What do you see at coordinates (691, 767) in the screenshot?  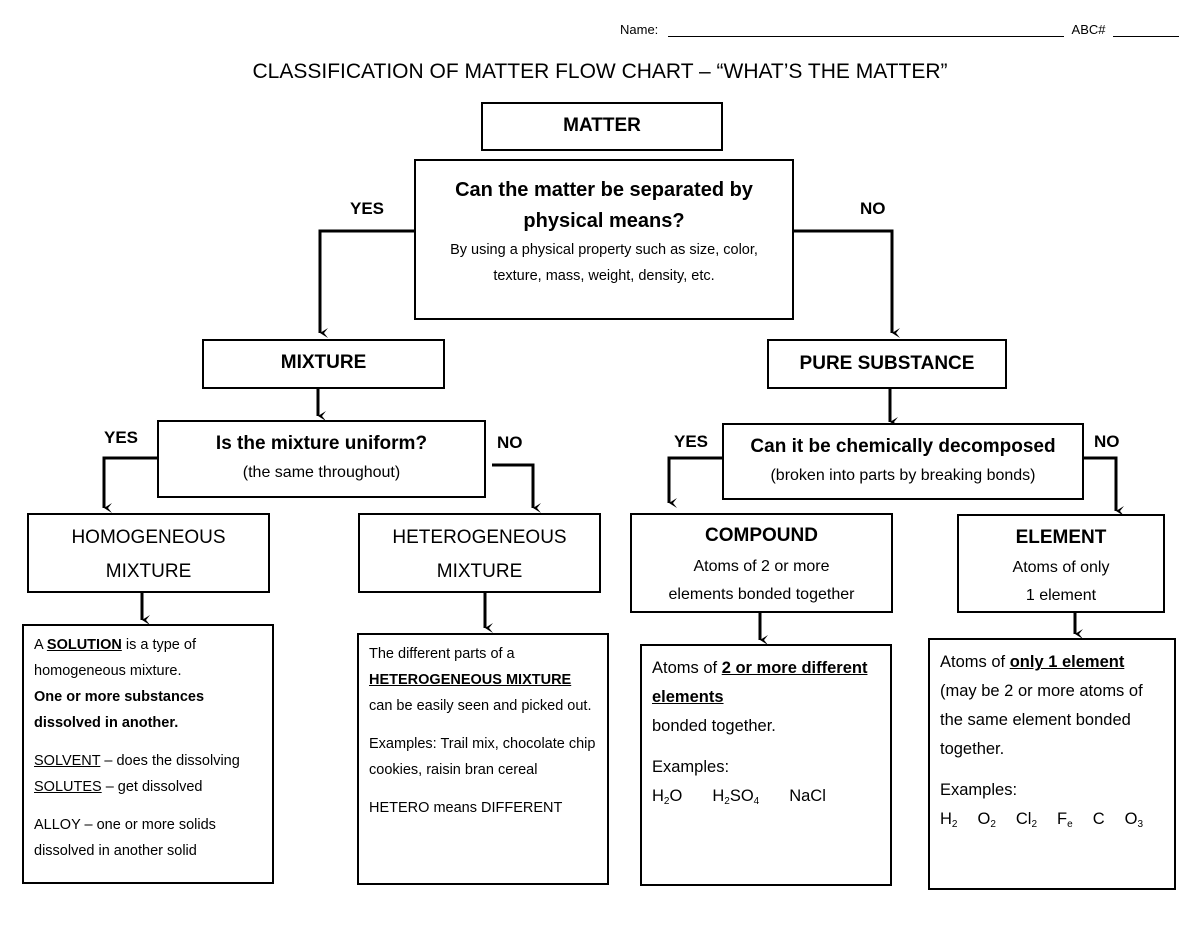 I see `compound-examples-label: Examples:` at bounding box center [691, 767].